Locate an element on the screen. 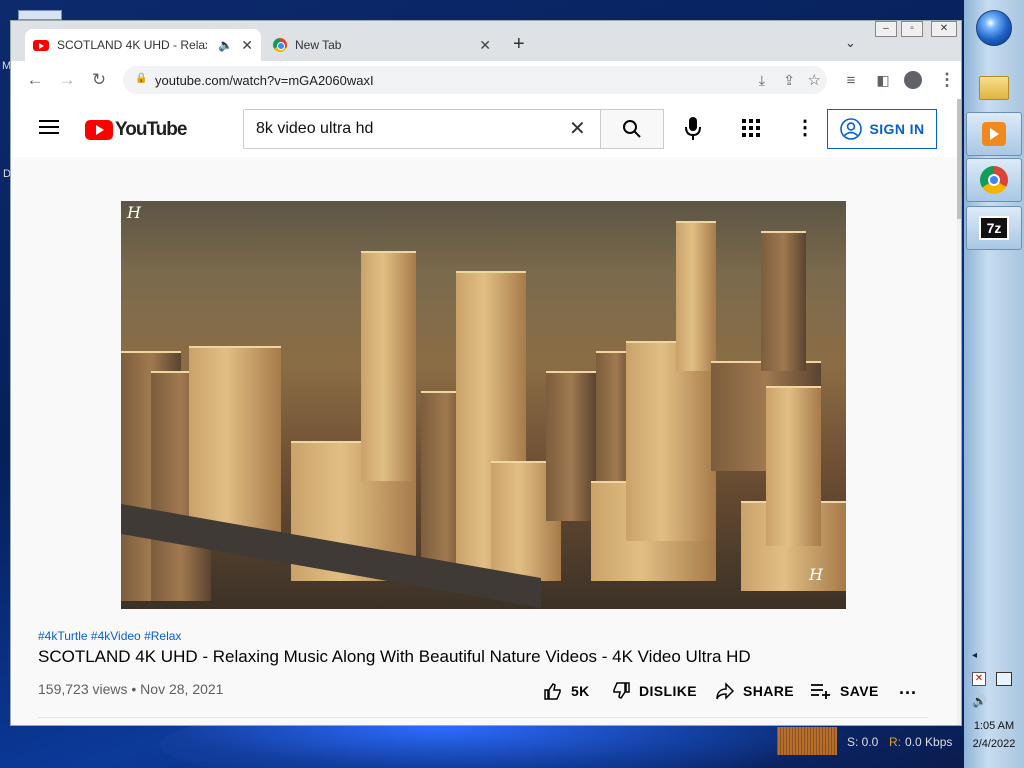 The width and height of the screenshot is (1024, 768). clear-search-icon: ✕ is located at coordinates (577, 128).